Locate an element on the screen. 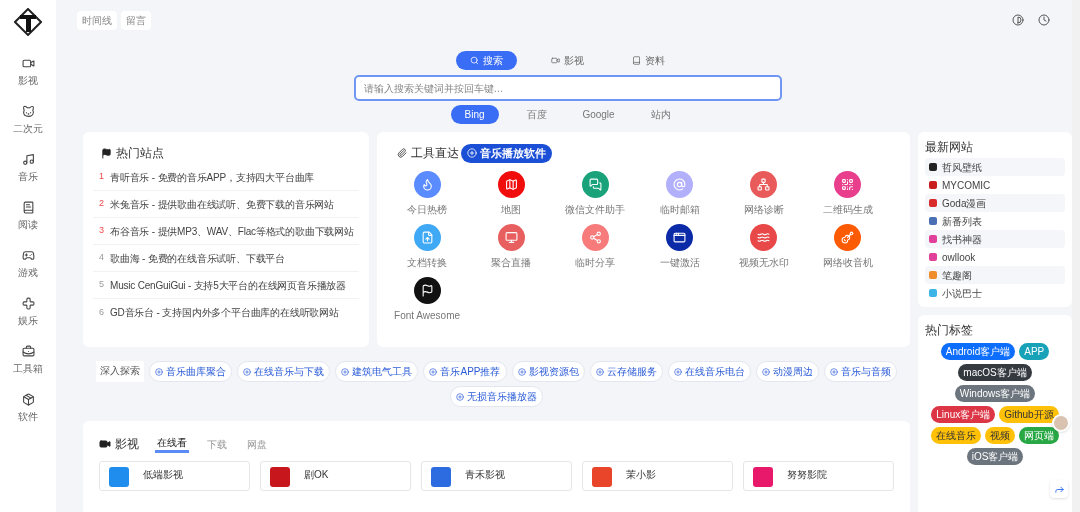 The image size is (1080, 512). gamepad-icon is located at coordinates (28, 255).